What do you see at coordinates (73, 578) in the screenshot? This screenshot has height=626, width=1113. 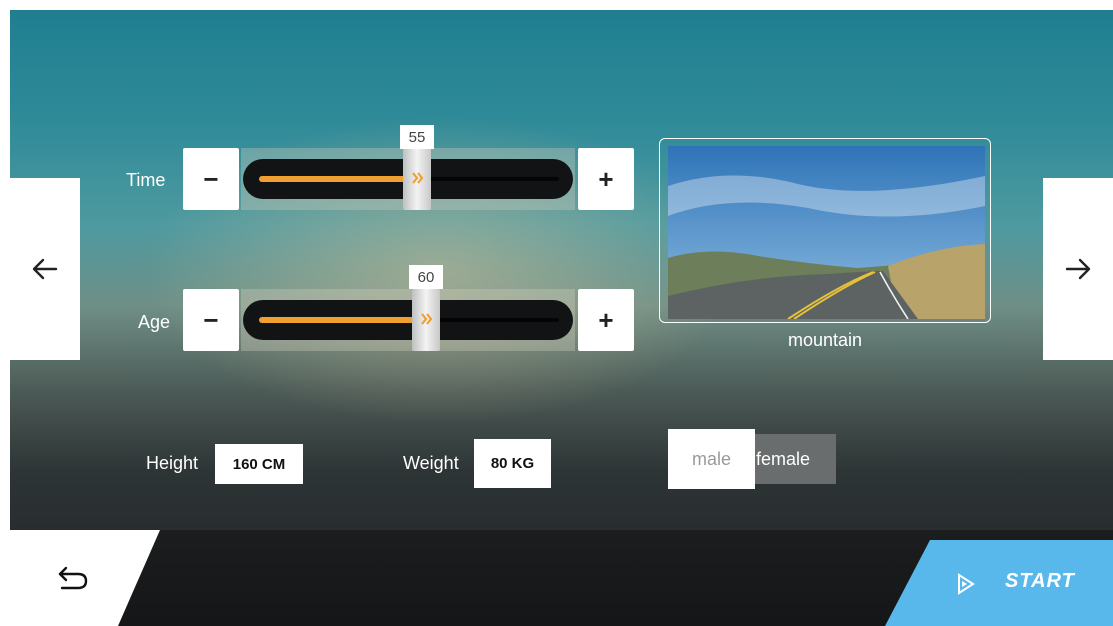 I see `return-icon` at bounding box center [73, 578].